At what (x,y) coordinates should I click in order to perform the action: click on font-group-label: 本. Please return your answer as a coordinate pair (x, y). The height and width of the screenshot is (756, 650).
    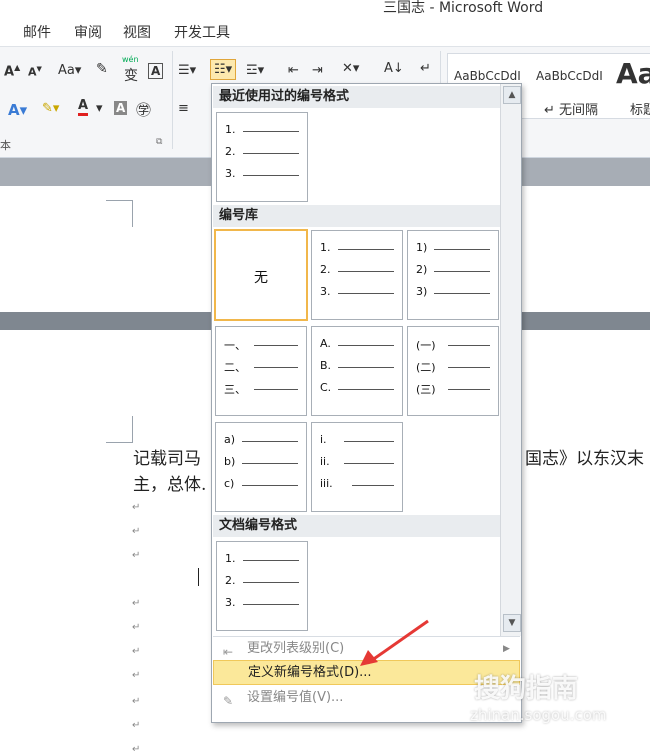
    Looking at the image, I should click on (5, 145).